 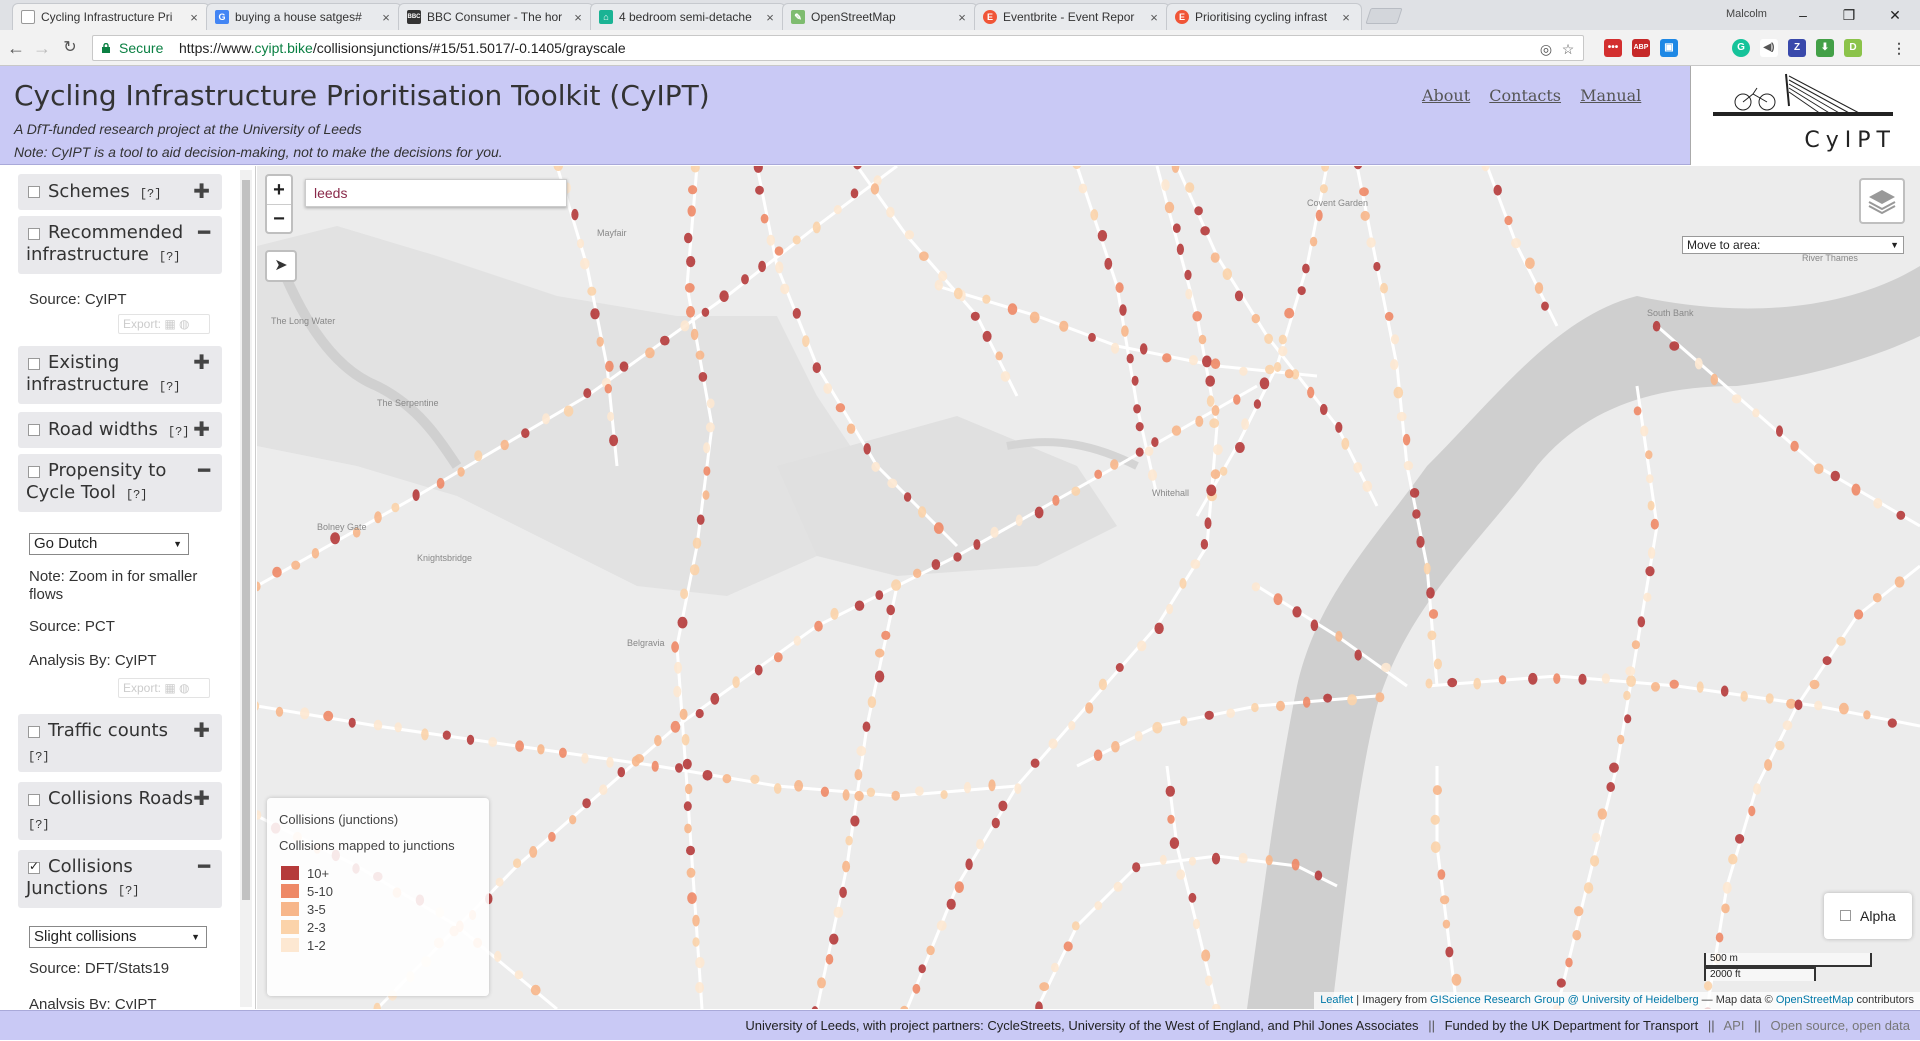 What do you see at coordinates (120, 192) in the screenshot?
I see `panel-schemes: Schemes [?] ✚` at bounding box center [120, 192].